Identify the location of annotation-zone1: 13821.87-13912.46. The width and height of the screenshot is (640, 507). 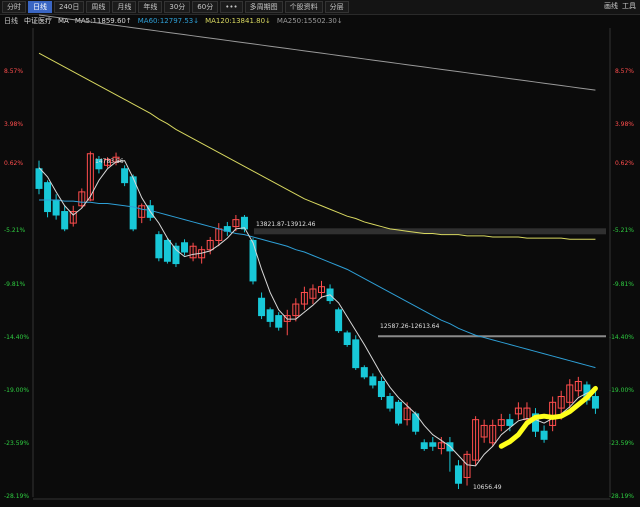
(286, 224).